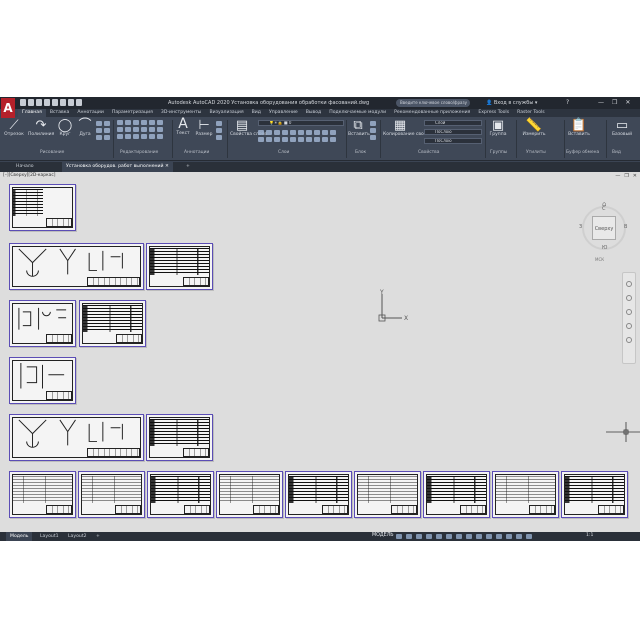 The image size is (640, 640). What do you see at coordinates (120, 122) in the screenshot?
I see `move-icon` at bounding box center [120, 122].